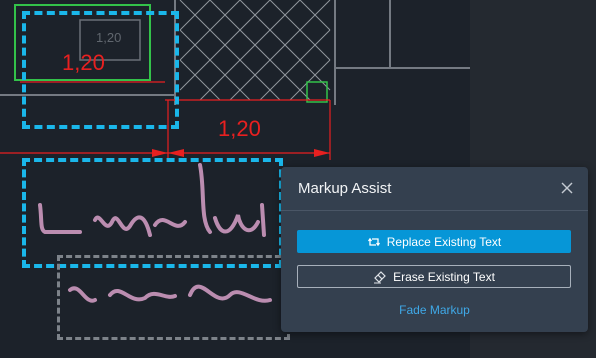  Describe the element at coordinates (434, 210) in the screenshot. I see `panel-divider` at that location.